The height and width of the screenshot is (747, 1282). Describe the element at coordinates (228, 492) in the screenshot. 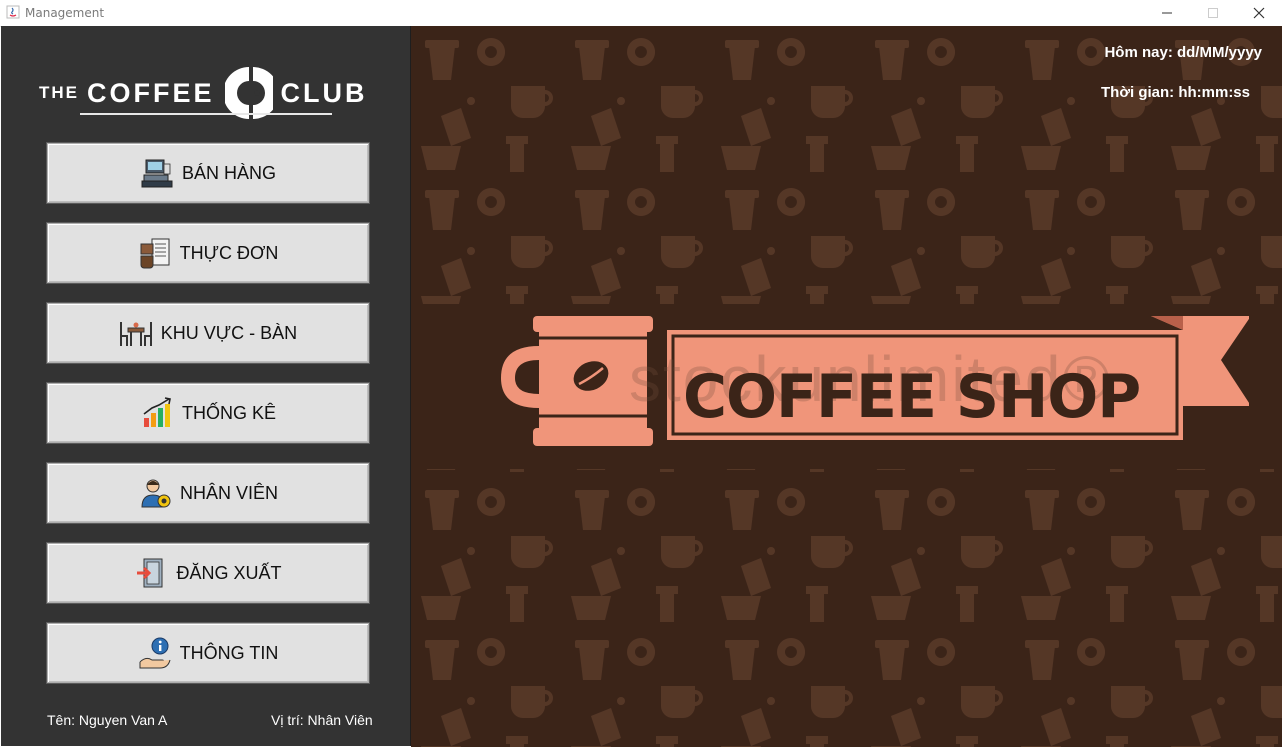

I see `nhan-vien-label: NHÂN VIÊN` at that location.